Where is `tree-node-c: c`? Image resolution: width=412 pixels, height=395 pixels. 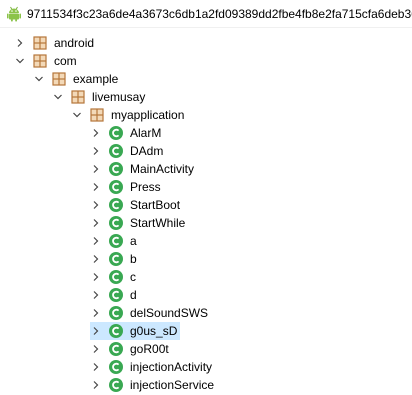
tree-node-c: c is located at coordinates (114, 277).